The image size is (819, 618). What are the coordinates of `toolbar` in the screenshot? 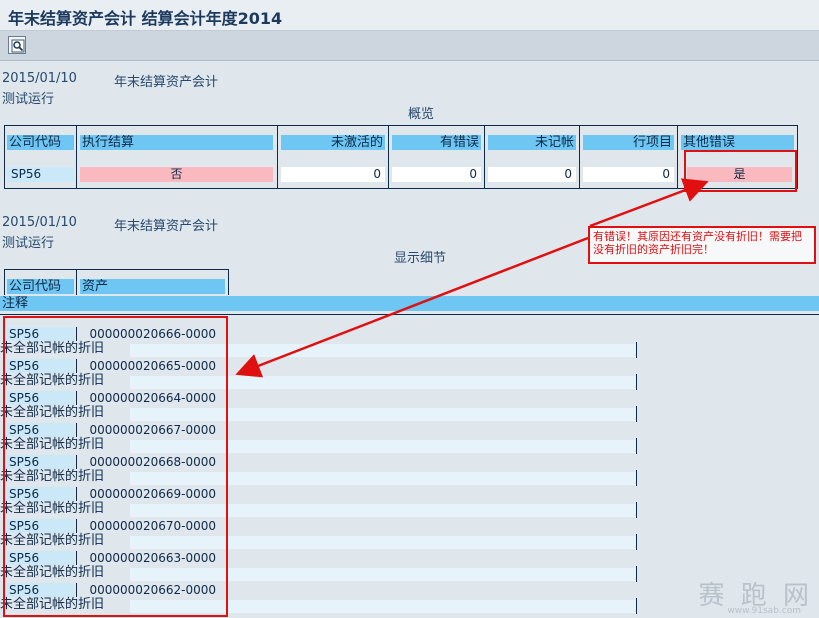 It's located at (409, 46).